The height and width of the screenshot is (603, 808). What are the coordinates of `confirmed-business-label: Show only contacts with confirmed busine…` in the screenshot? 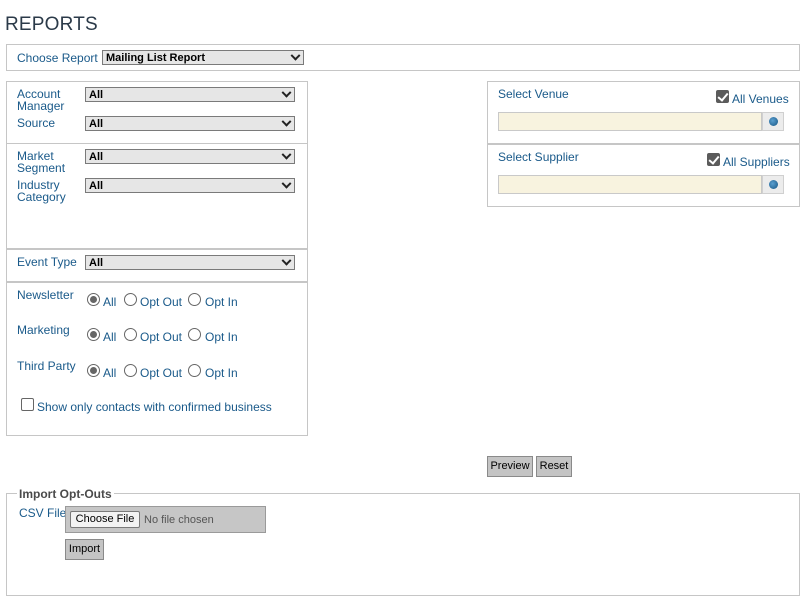 It's located at (154, 407).